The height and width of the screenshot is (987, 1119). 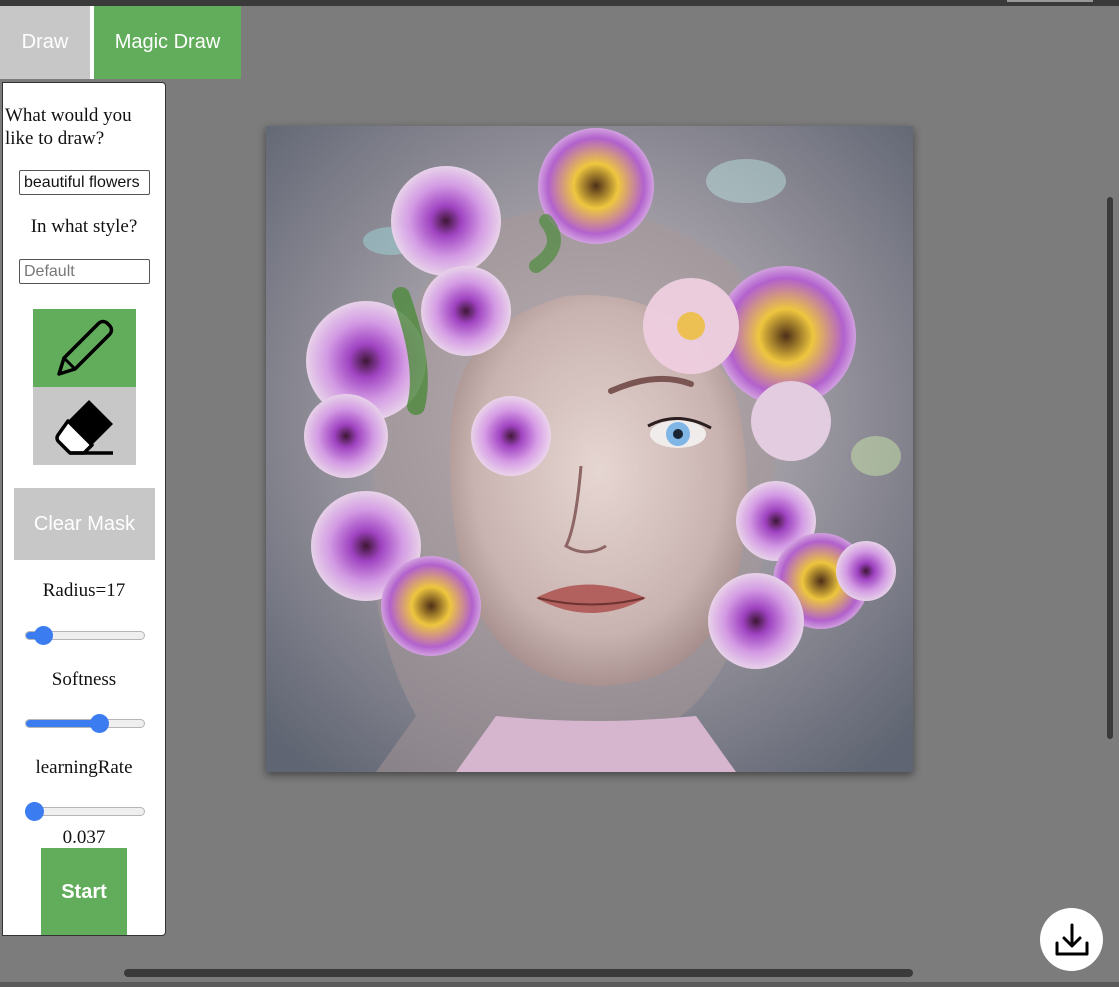 What do you see at coordinates (85, 636) in the screenshot?
I see `radius-slider` at bounding box center [85, 636].